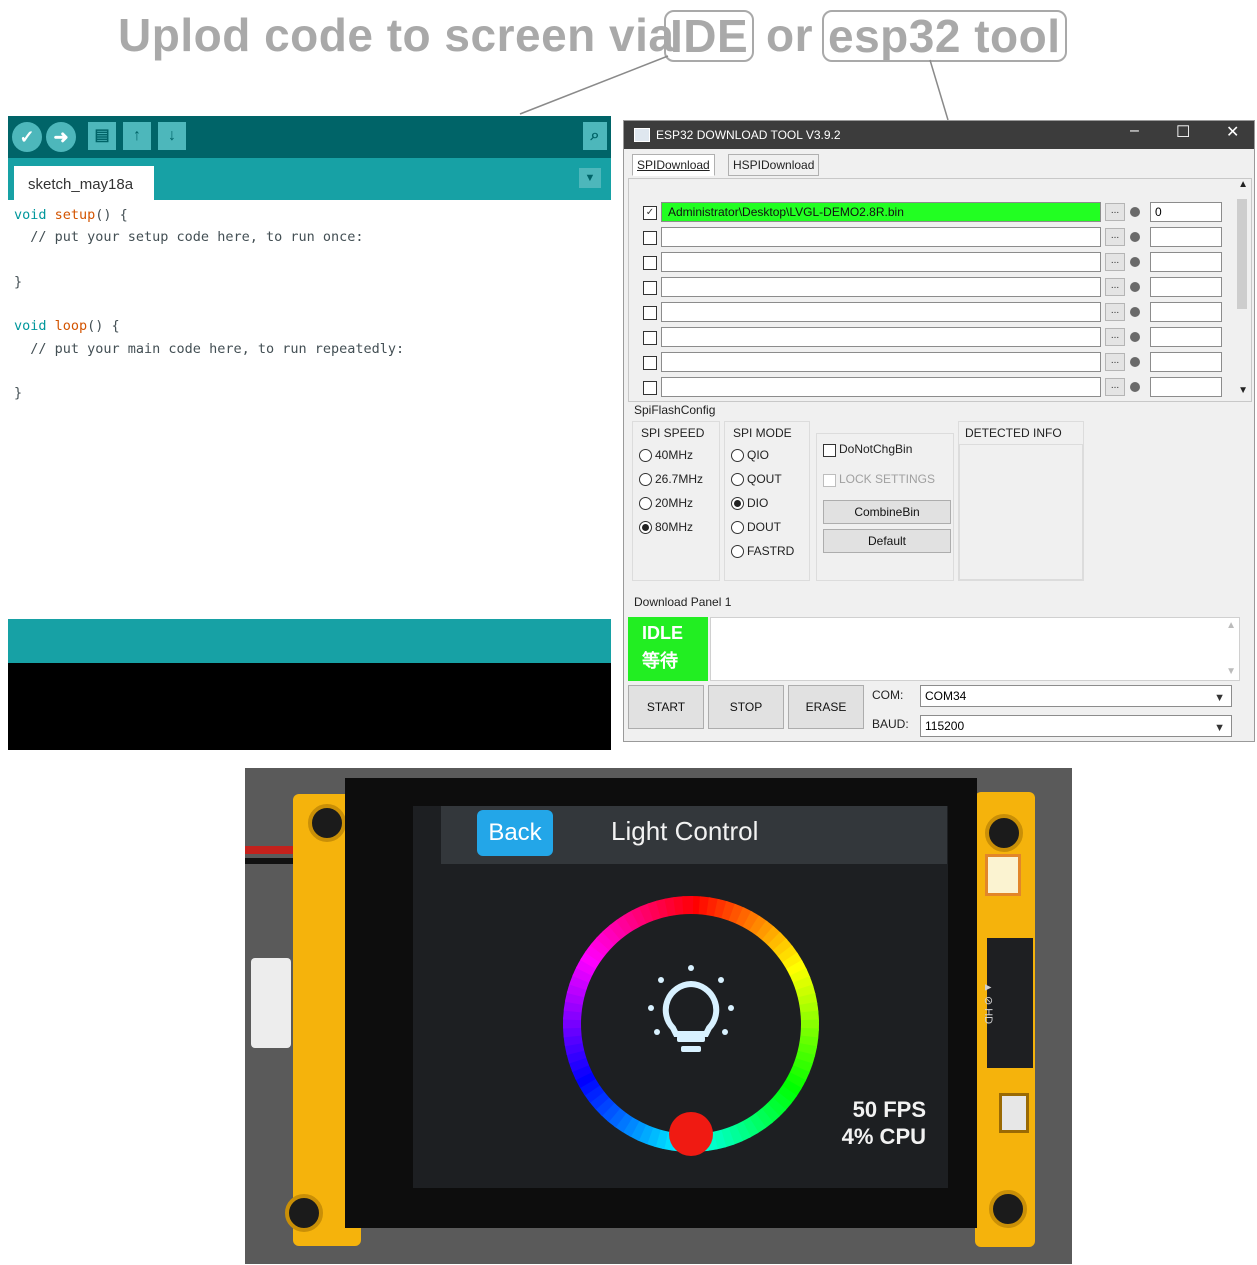 This screenshot has height=1265, width=1257. Describe the element at coordinates (674, 527) in the screenshot. I see `spi-speed-option-label: 80MHz` at that location.